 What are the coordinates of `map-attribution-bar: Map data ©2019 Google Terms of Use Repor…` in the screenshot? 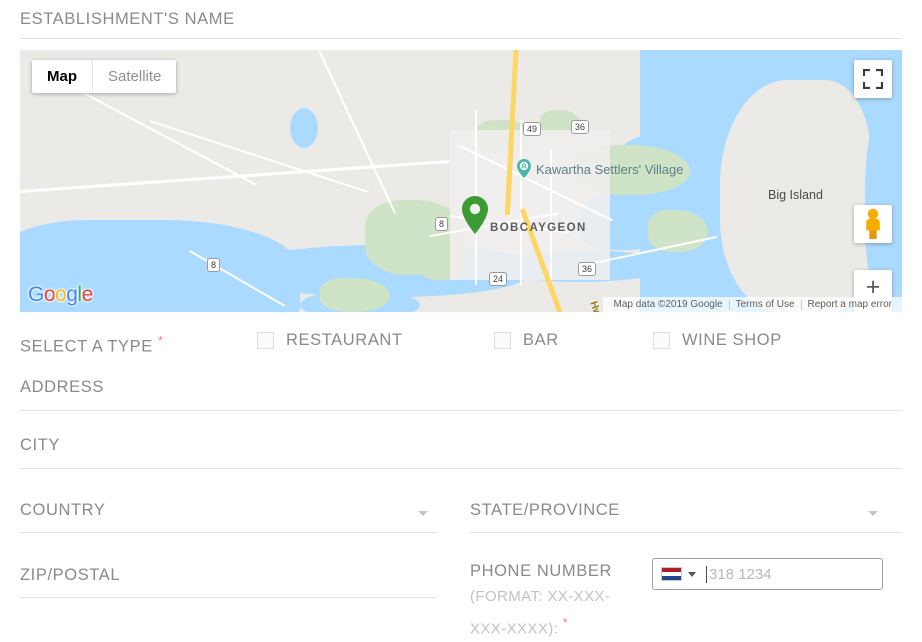 It's located at (752, 304).